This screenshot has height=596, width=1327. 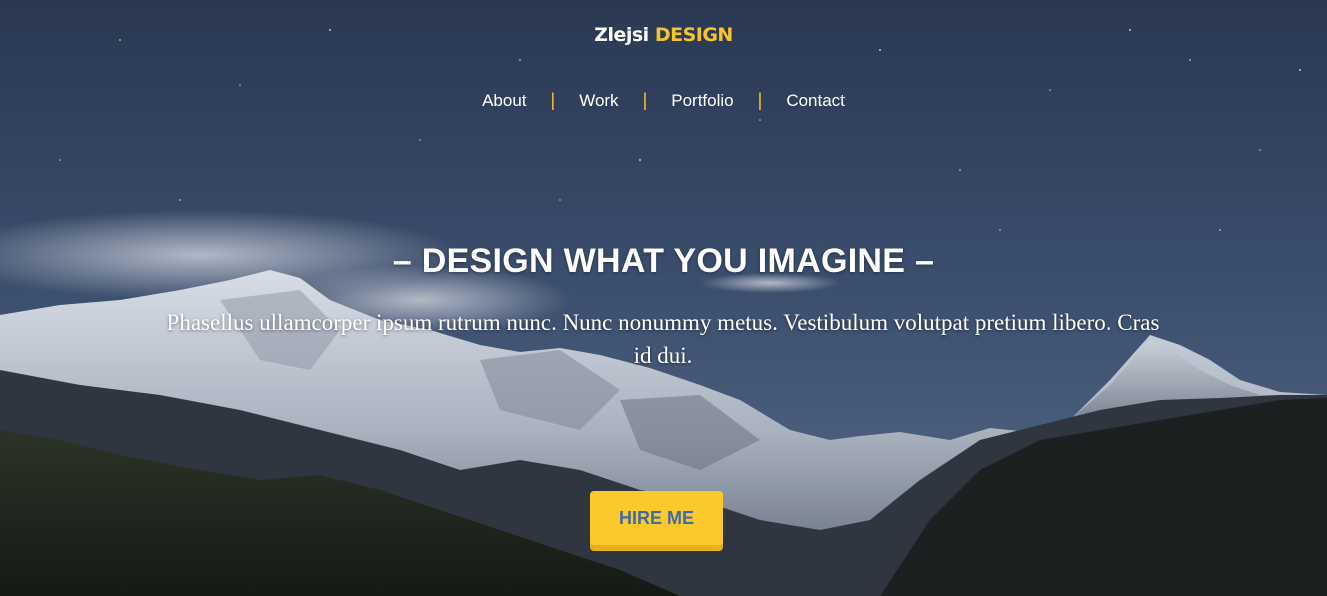 What do you see at coordinates (815, 101) in the screenshot?
I see `nav-item-contact: Contact` at bounding box center [815, 101].